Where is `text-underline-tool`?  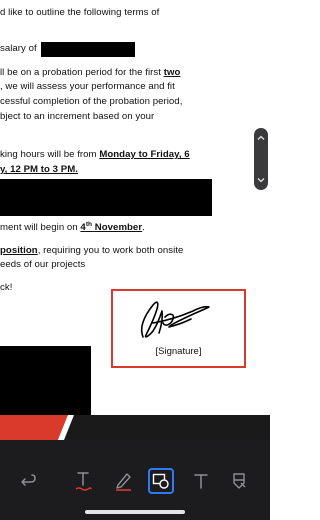
text-underline-tool is located at coordinates (83, 481).